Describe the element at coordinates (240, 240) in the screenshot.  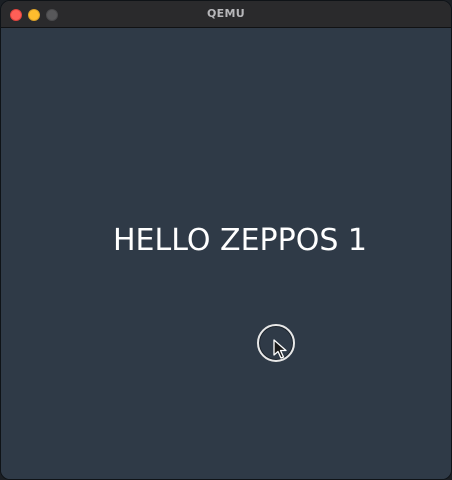
I see `hello-message: HELLO ZEPPOS 1` at that location.